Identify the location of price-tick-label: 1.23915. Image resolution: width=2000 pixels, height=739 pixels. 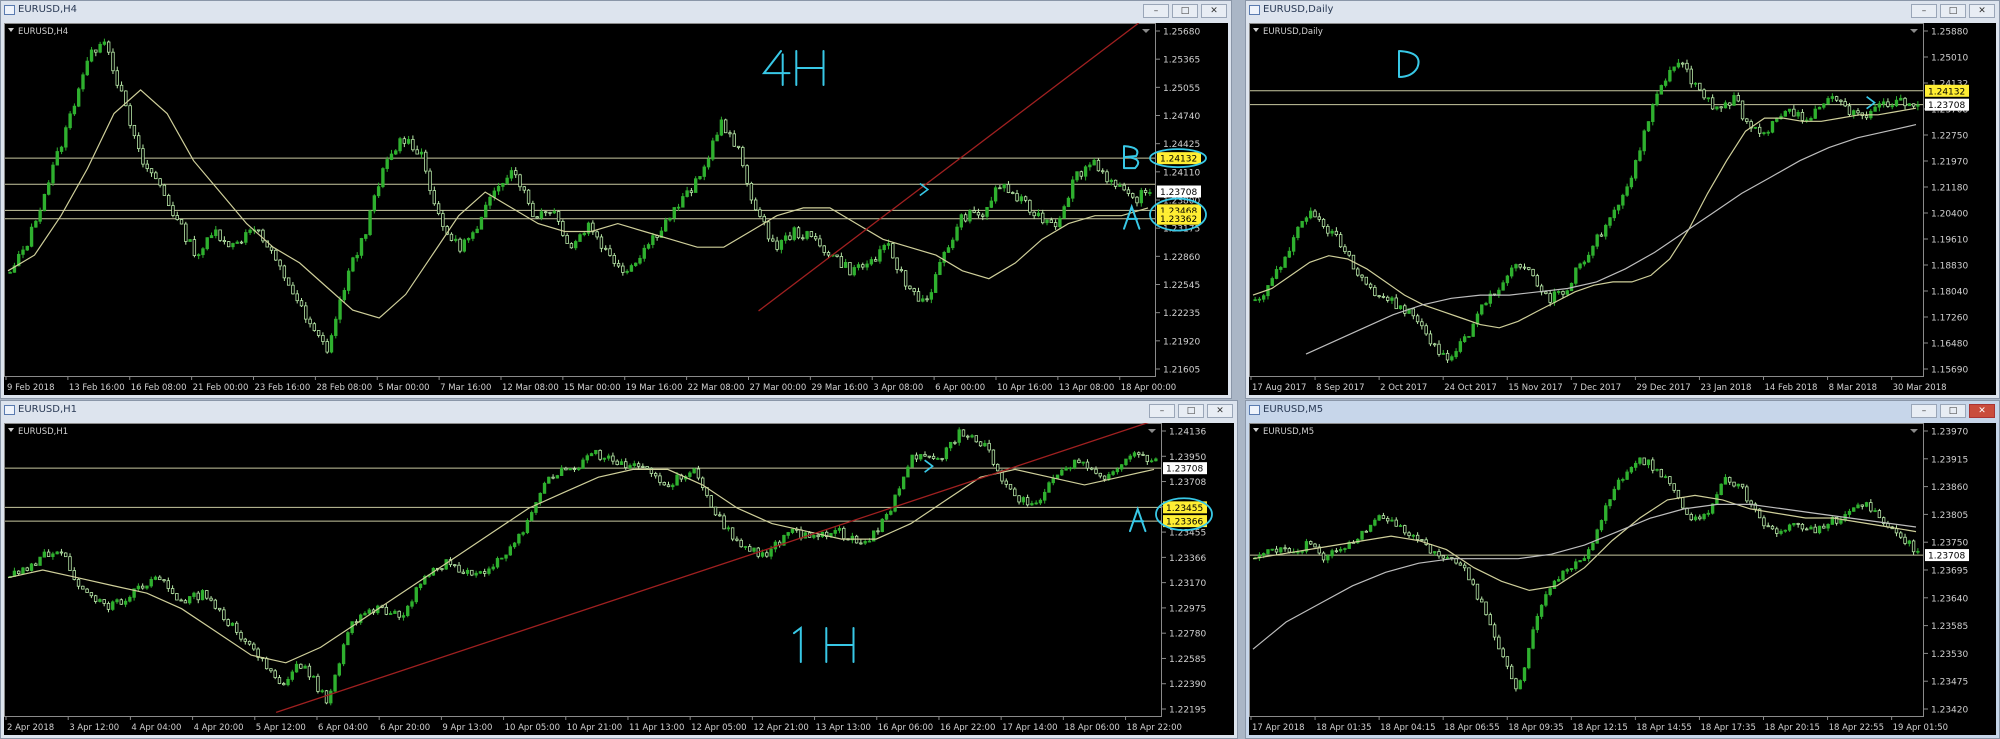
(1949, 460).